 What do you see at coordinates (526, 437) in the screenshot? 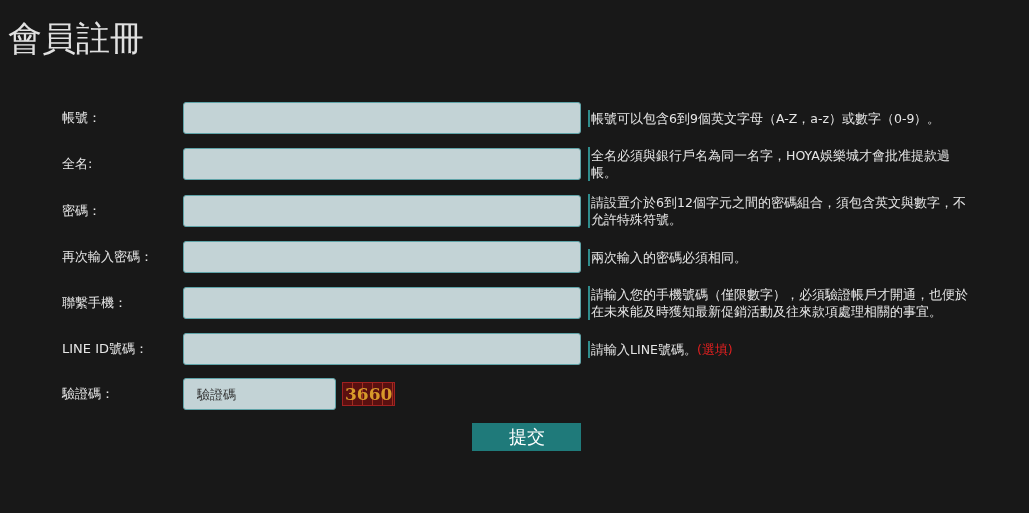
I see `submit-button: 提交` at bounding box center [526, 437].